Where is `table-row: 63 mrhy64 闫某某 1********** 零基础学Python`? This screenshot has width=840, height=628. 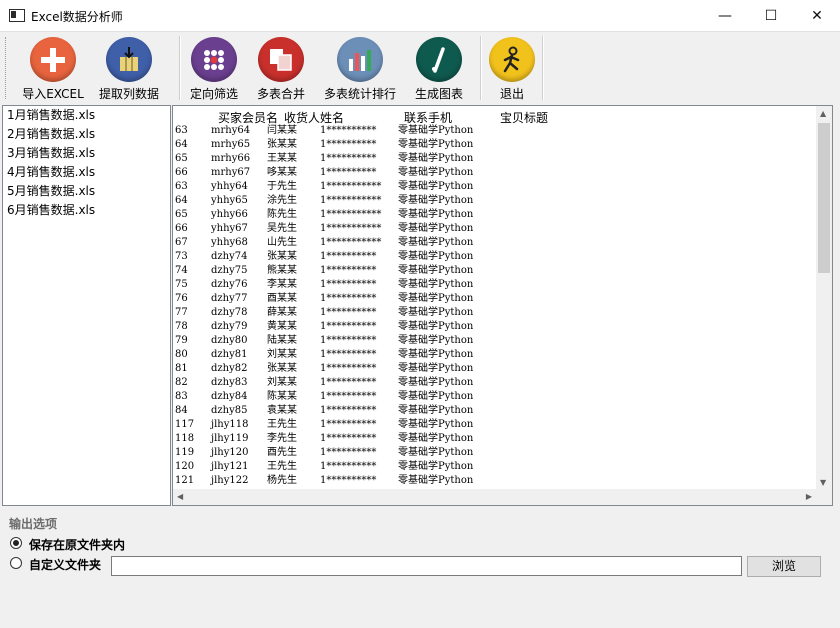 table-row: 63 mrhy64 闫某某 1********** 零基础学Python is located at coordinates (495, 131).